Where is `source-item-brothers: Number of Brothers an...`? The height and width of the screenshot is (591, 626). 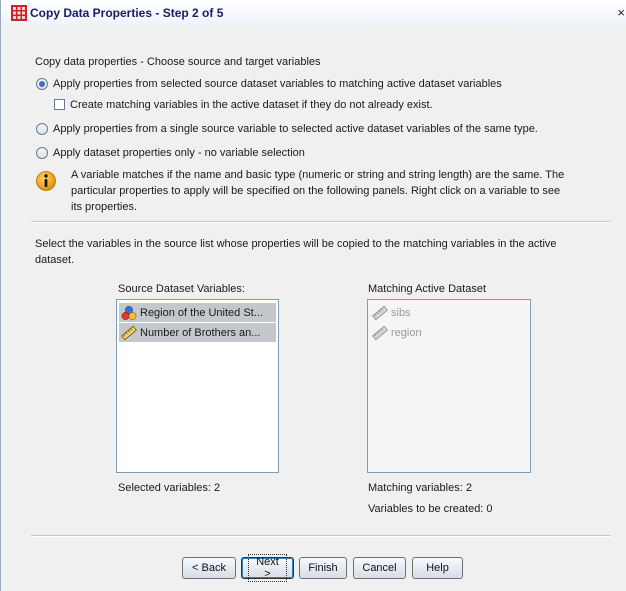 source-item-brothers: Number of Brothers an... is located at coordinates (197, 332).